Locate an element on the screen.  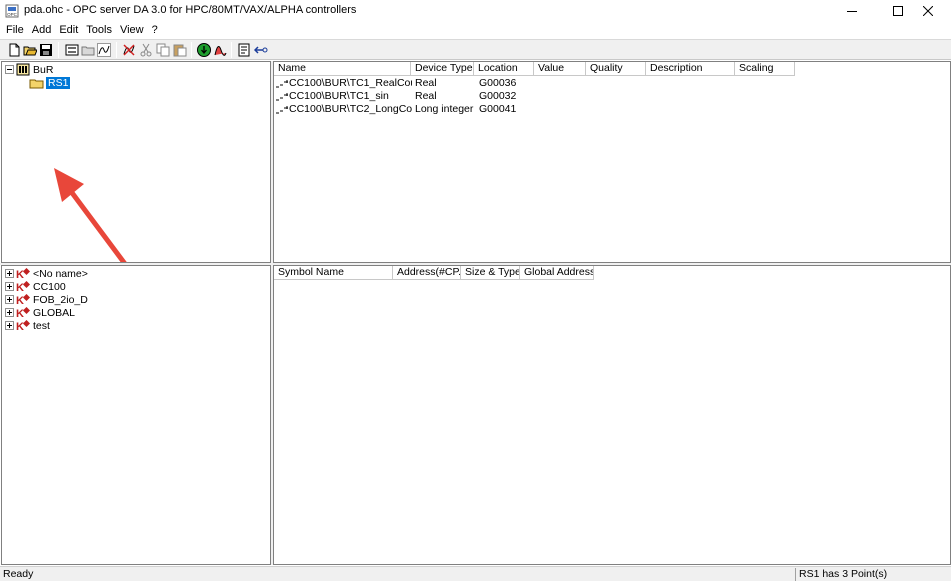
column-header-scaling: Scaling is located at coordinates (765, 69).